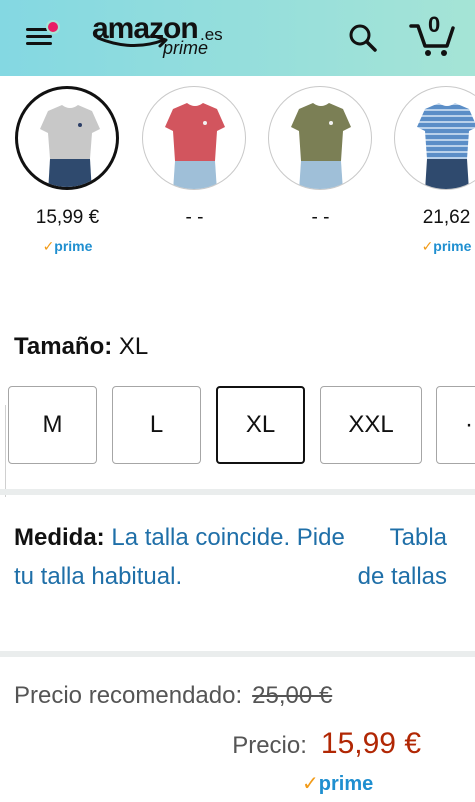  I want to click on logo-smile-icon, so click(132, 41).